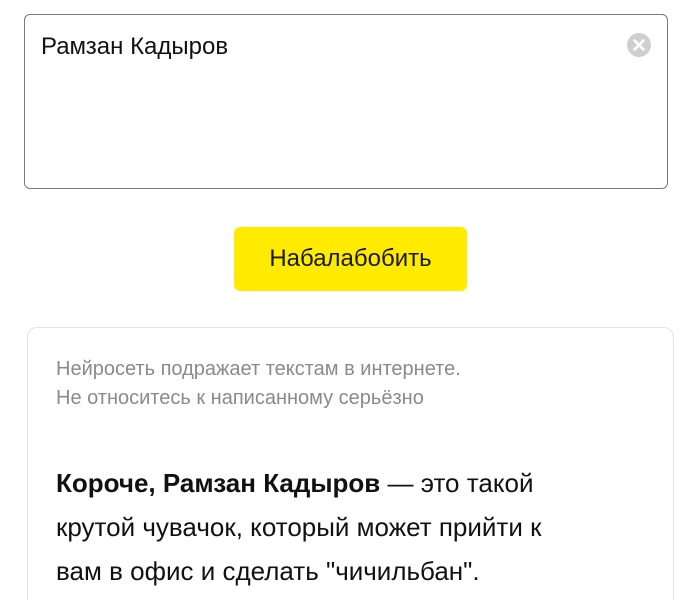 The width and height of the screenshot is (700, 600). Describe the element at coordinates (268, 571) in the screenshot. I see `generated-line: вам в офис и сделать "чичильбан".` at that location.